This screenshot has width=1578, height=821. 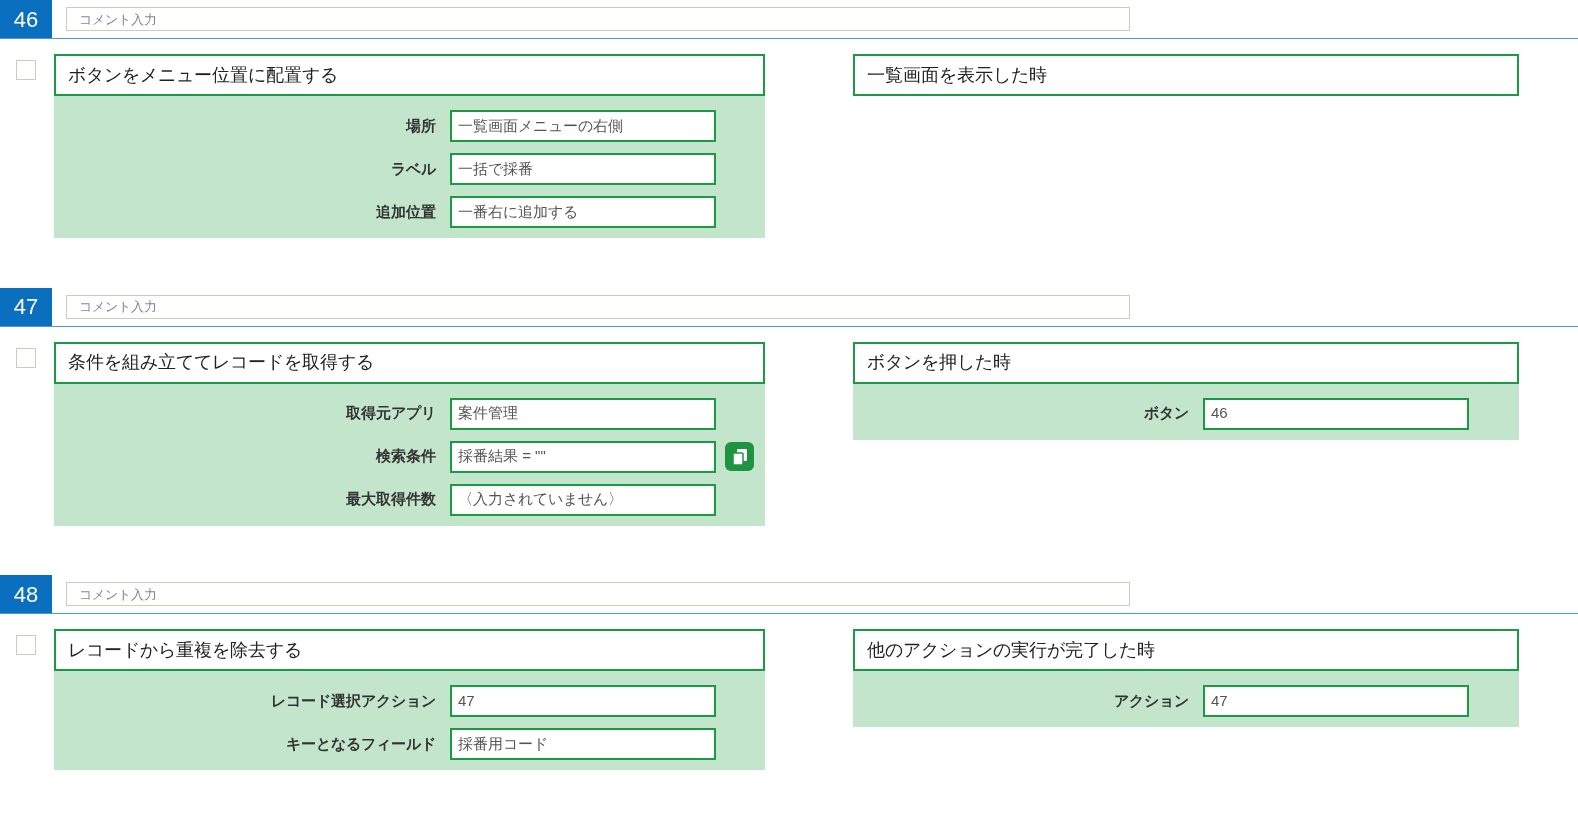 I want to click on step-number: 46, so click(x=26, y=19).